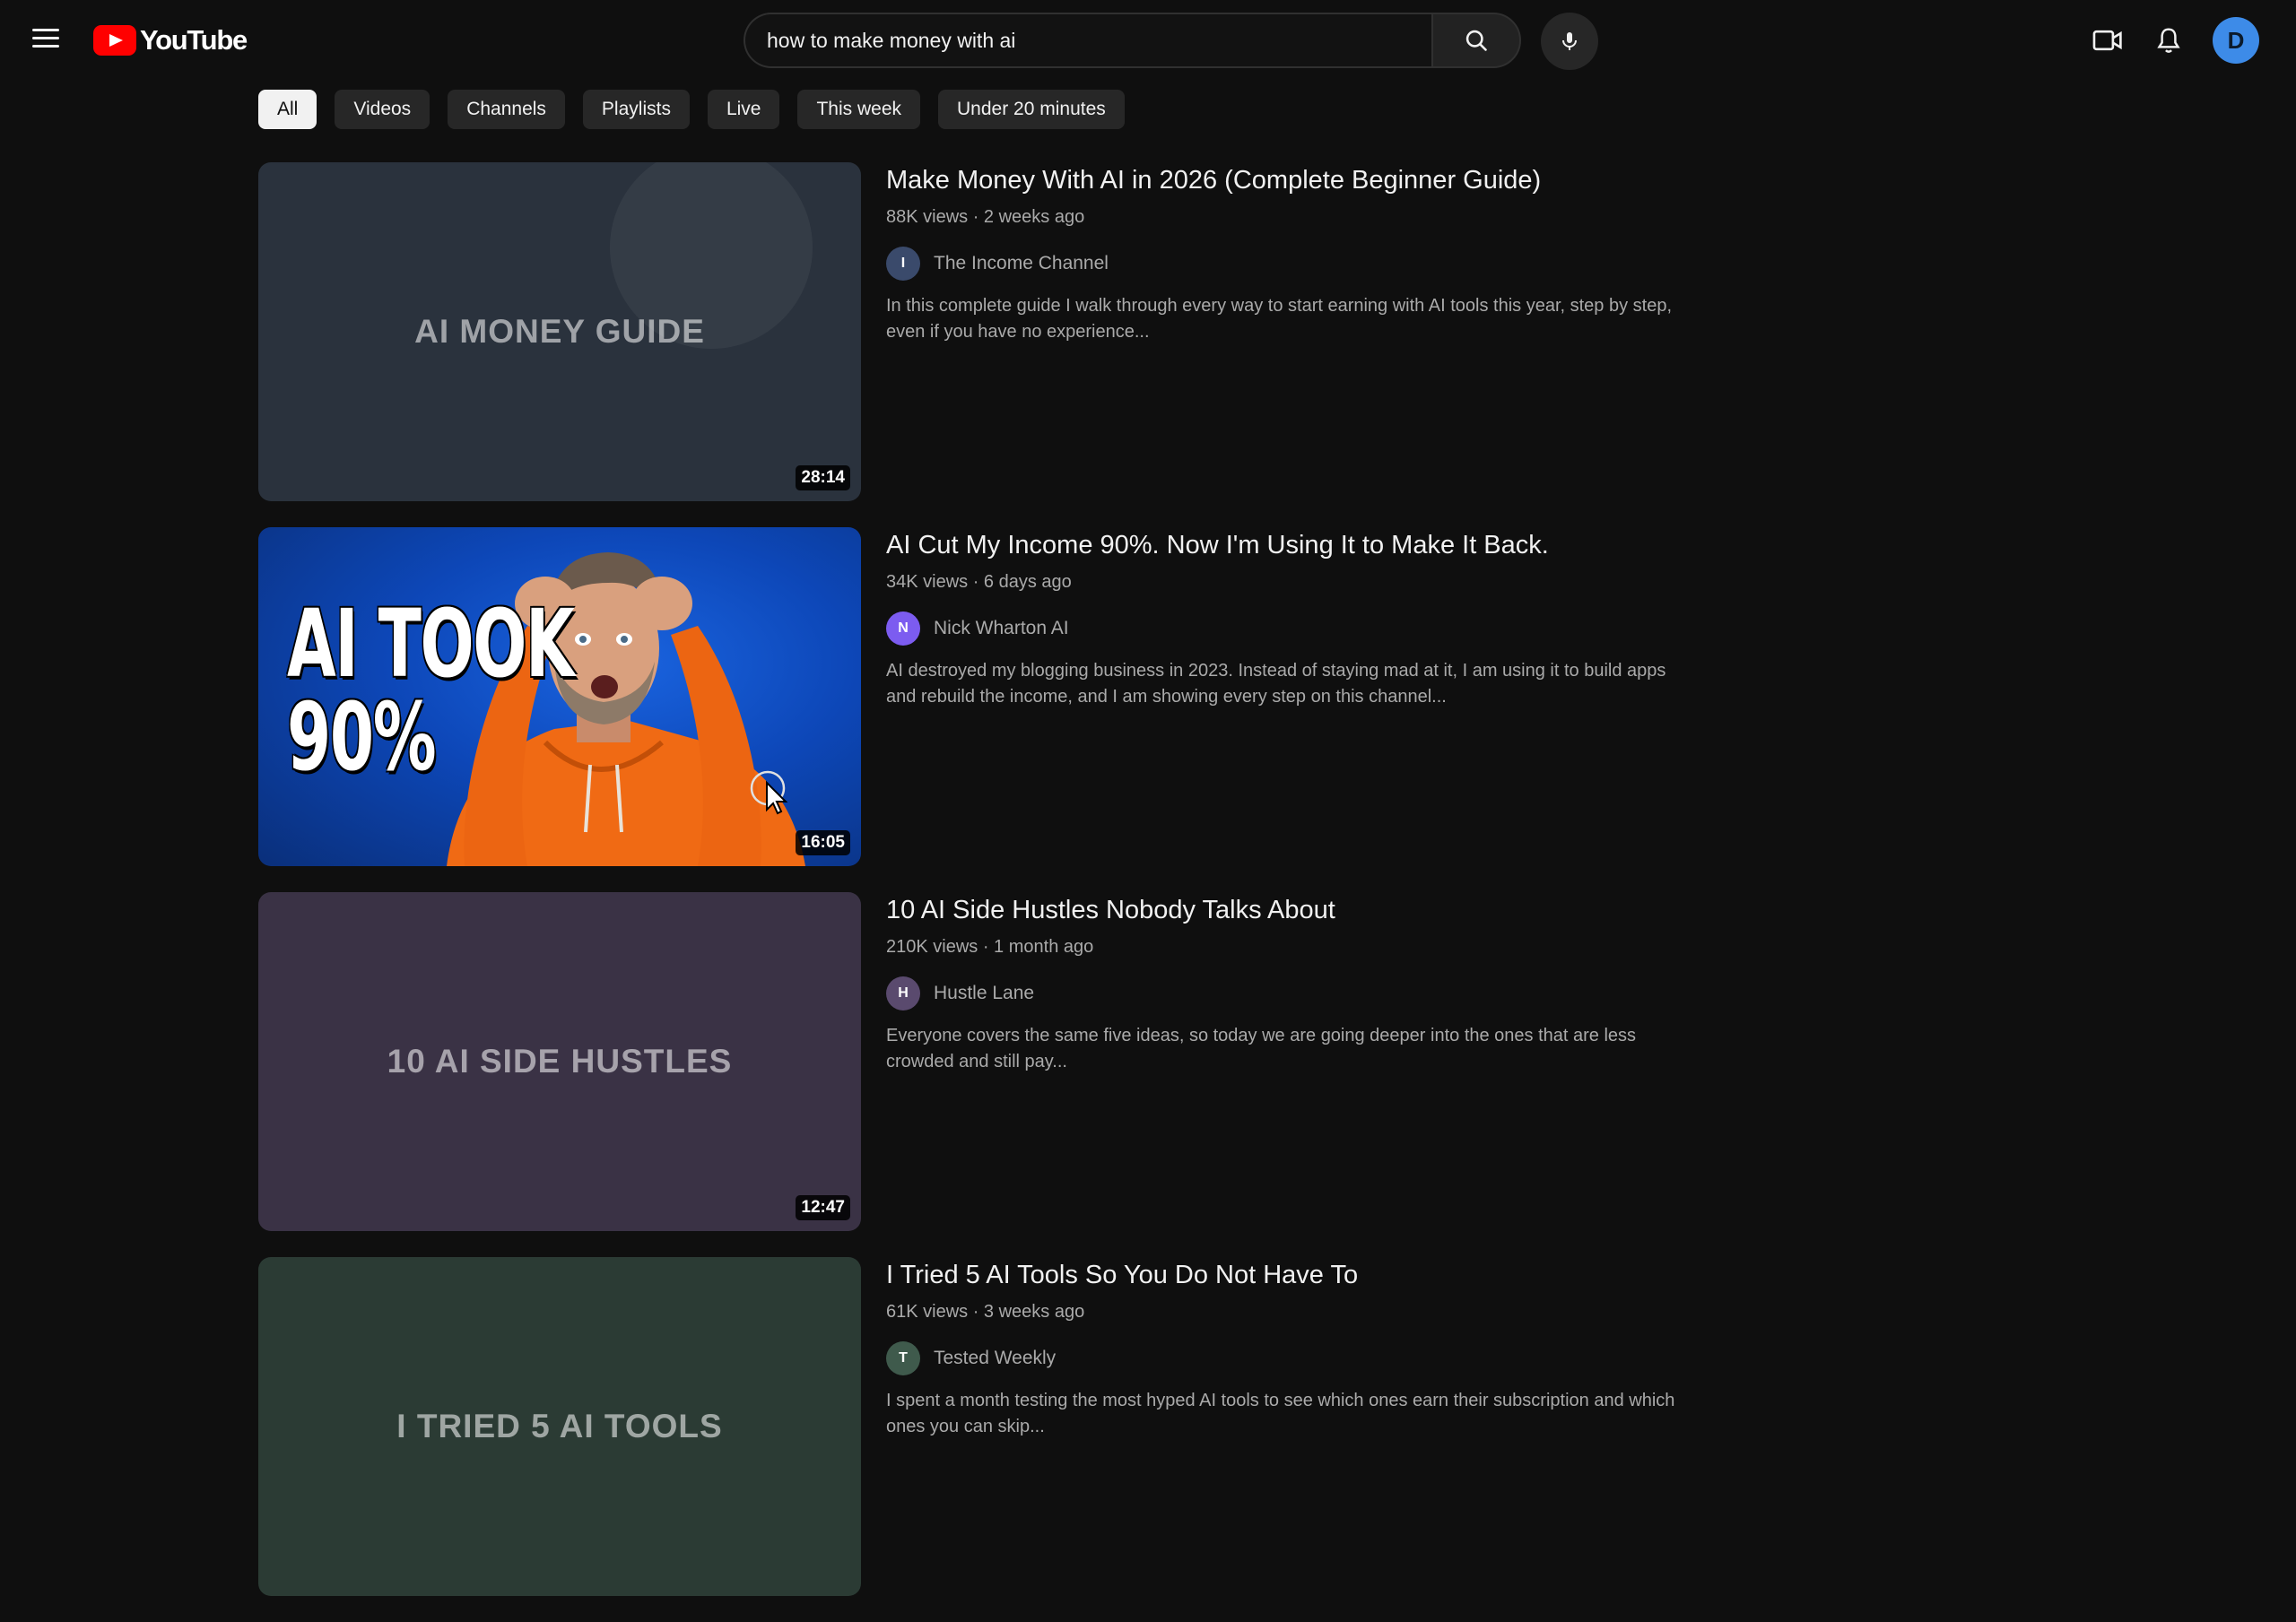  I want to click on channel-link: I The Income Channel, so click(1289, 264).